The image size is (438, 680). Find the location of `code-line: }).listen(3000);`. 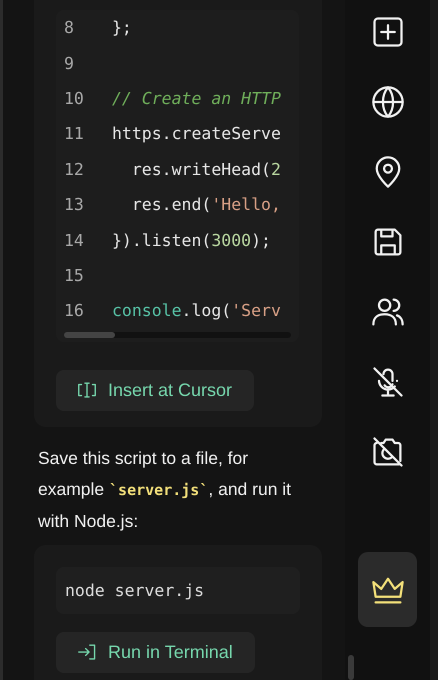

code-line: }).listen(3000); is located at coordinates (191, 240).